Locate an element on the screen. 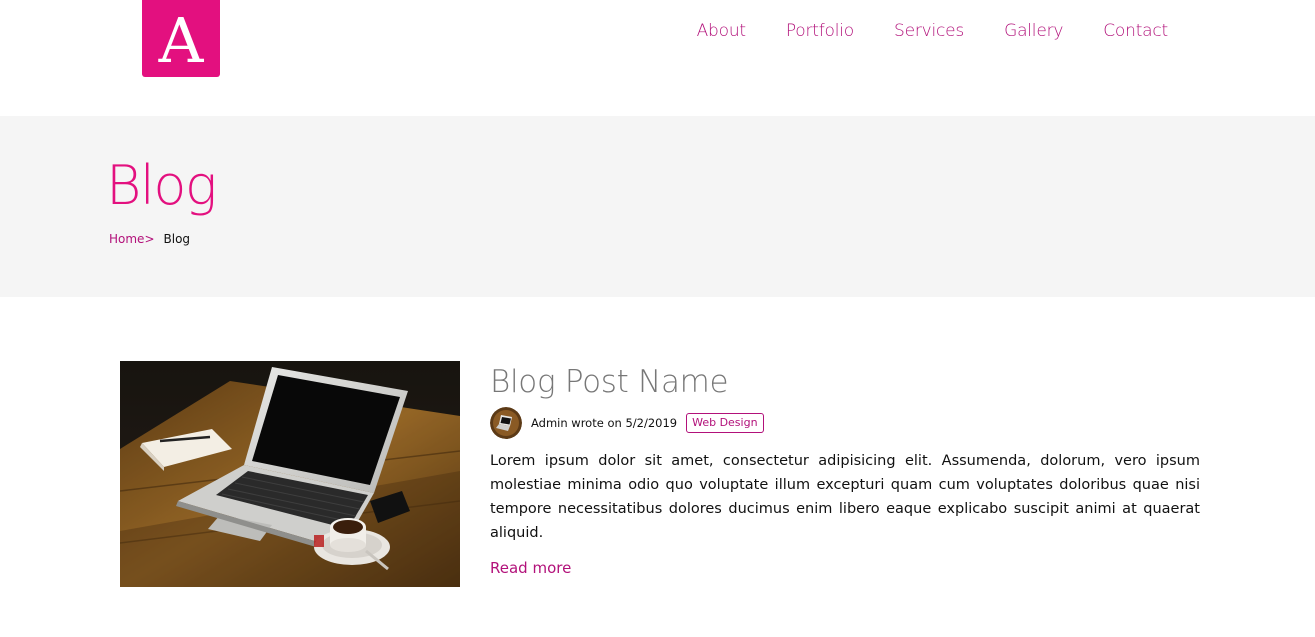 The width and height of the screenshot is (1315, 637). post-category-tag: Web Design is located at coordinates (725, 423).